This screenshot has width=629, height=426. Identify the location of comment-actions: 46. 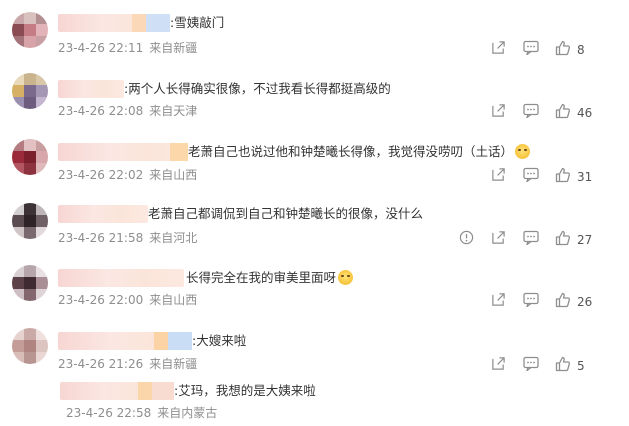
(559, 112).